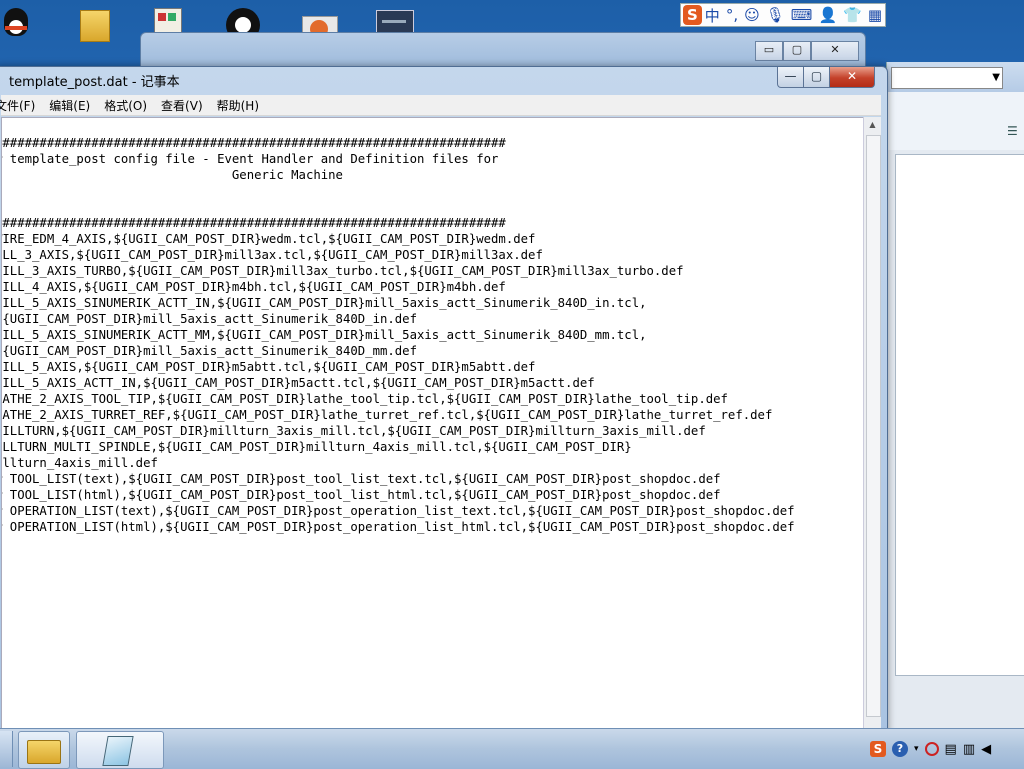 The image size is (1024, 769). I want to click on view-options-icon: ☰, so click(1014, 131).